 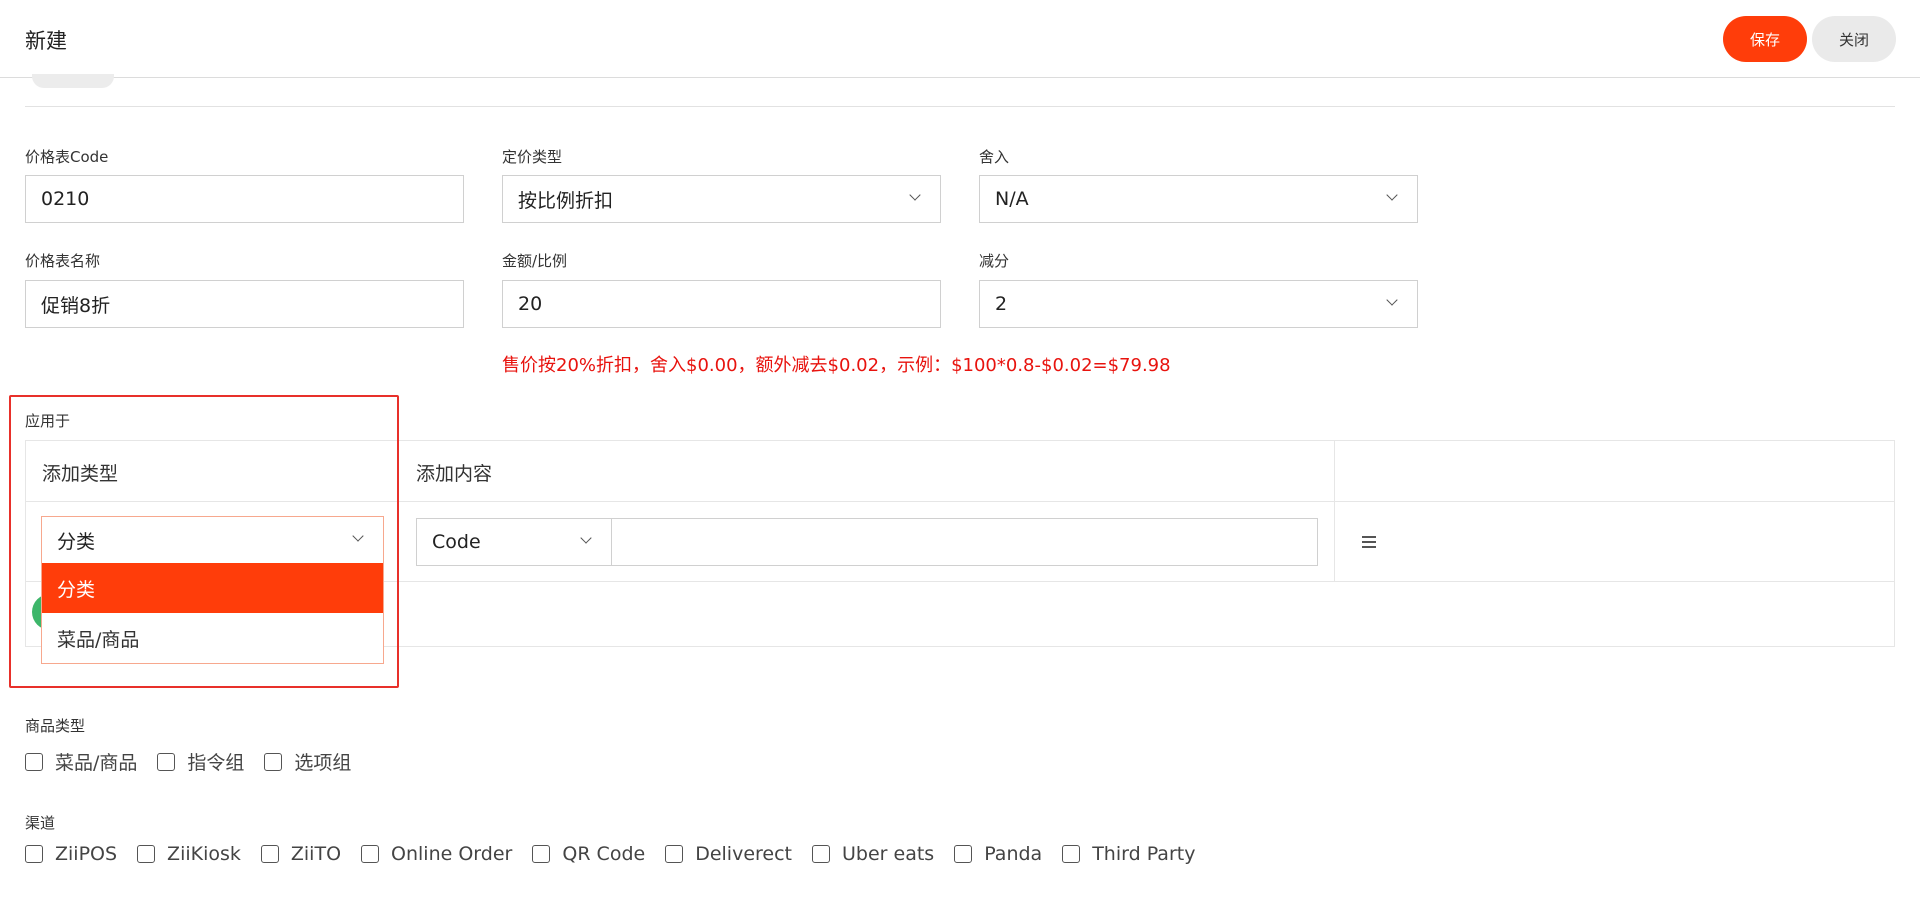 I want to click on deduct-label: 减分, so click(x=994, y=261).